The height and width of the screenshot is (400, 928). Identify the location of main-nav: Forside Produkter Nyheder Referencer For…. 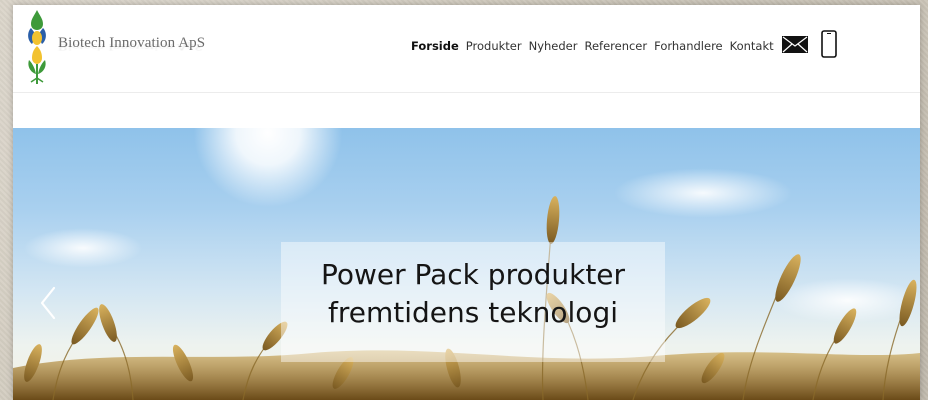
(596, 46).